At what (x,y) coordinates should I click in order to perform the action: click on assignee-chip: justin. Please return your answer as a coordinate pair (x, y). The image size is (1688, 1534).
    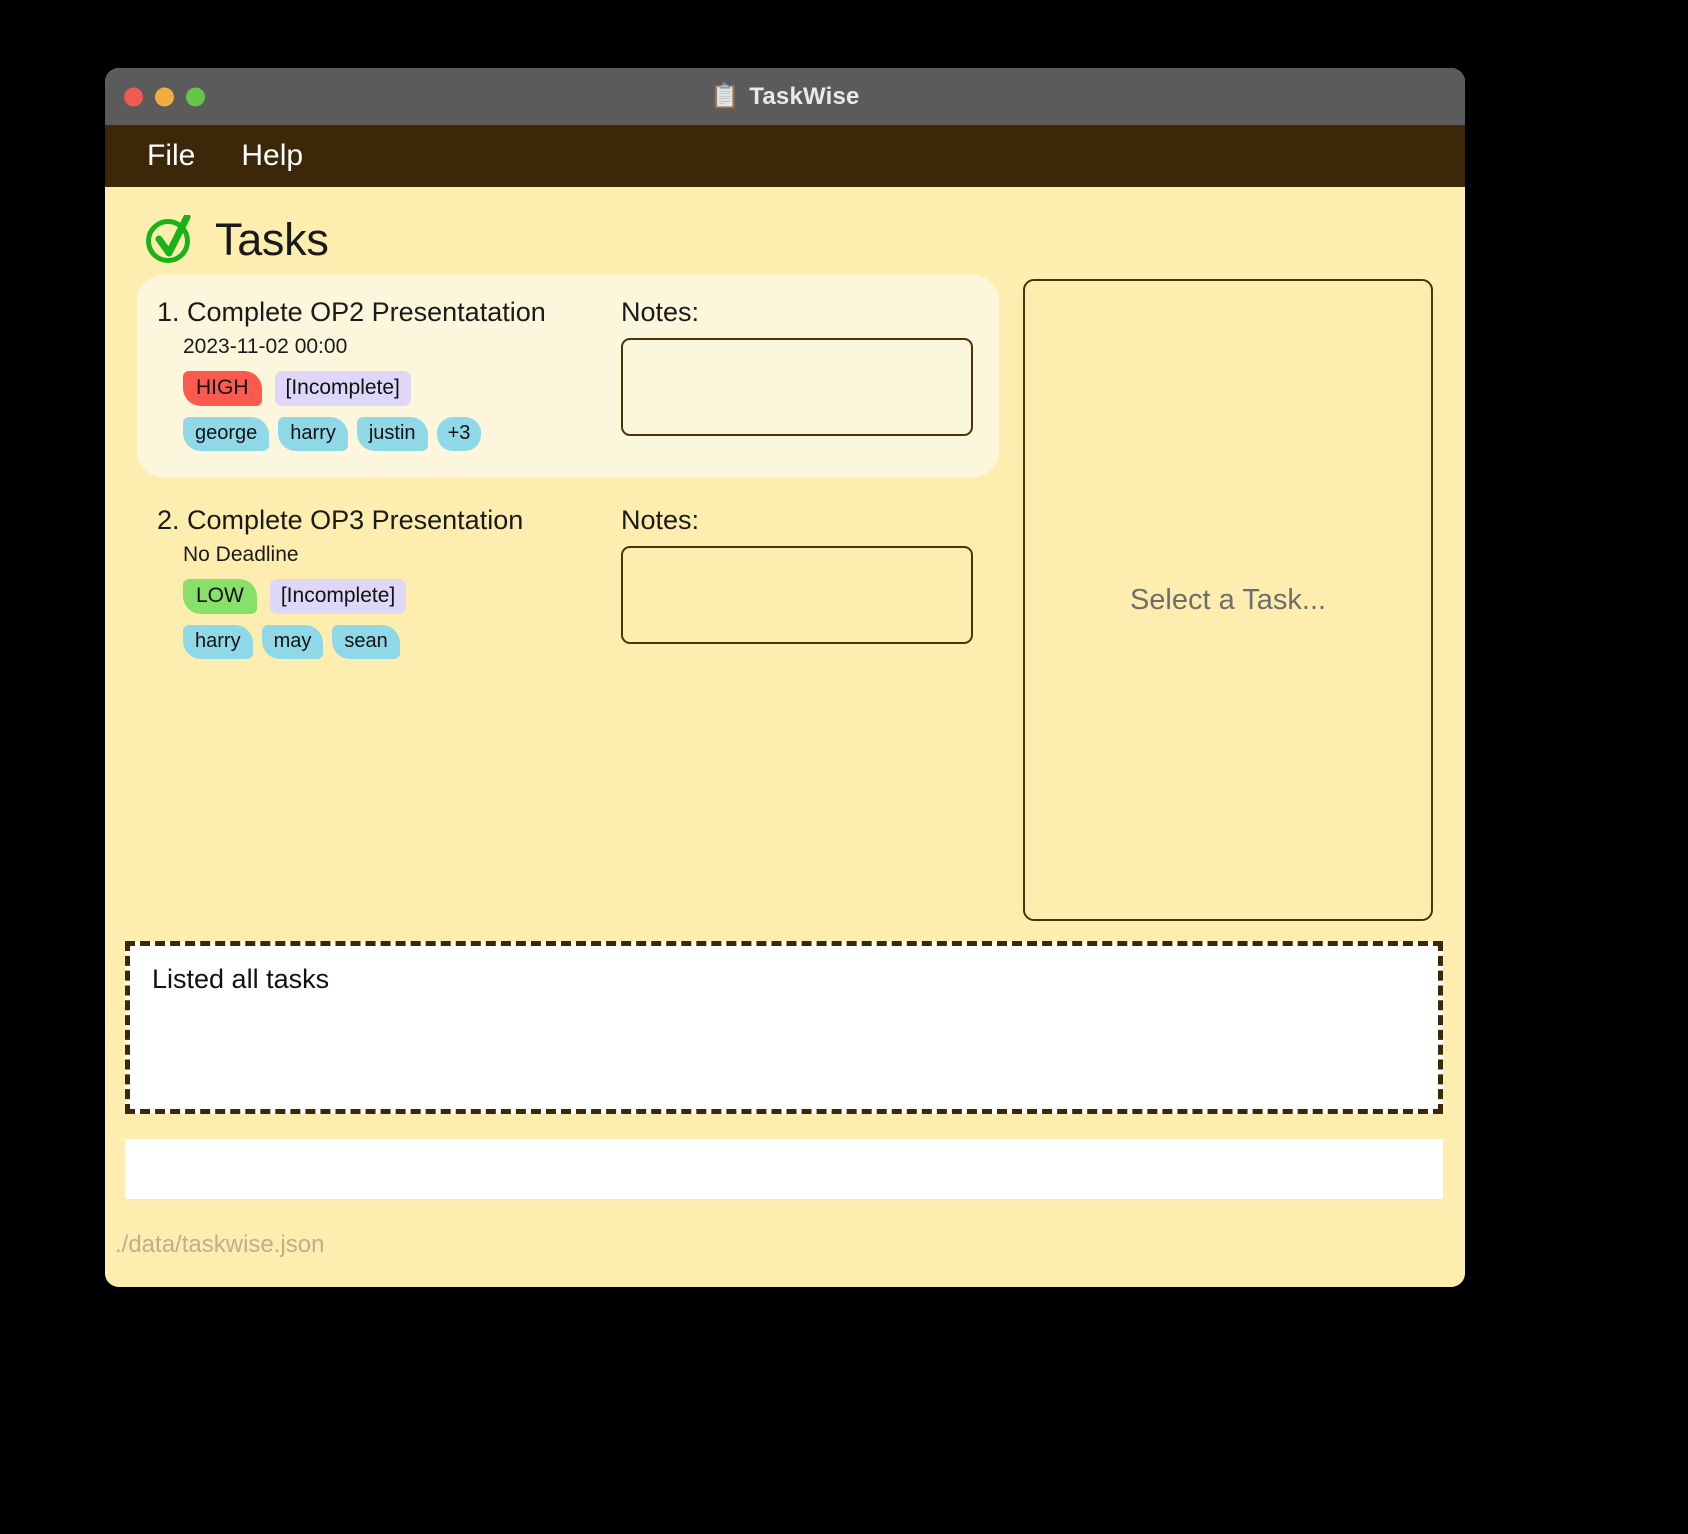
    Looking at the image, I should click on (392, 434).